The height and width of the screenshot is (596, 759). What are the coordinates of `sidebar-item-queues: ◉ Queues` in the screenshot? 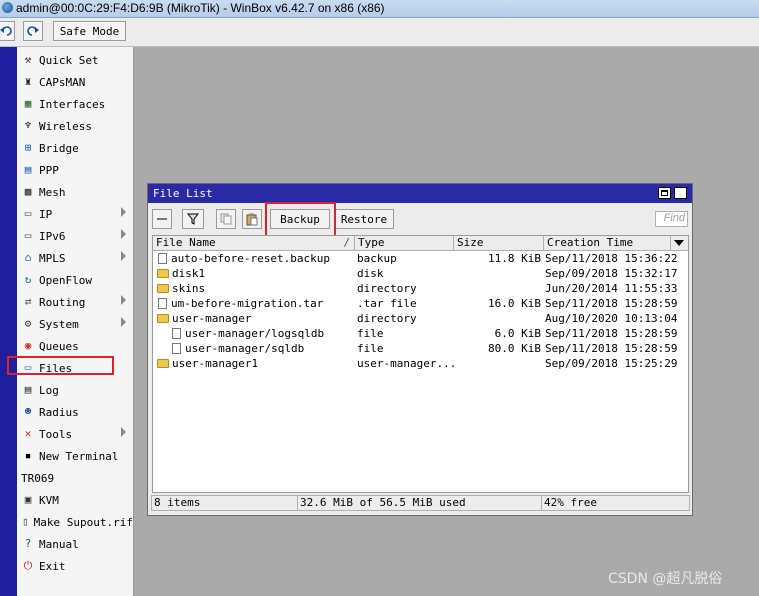 It's located at (75, 346).